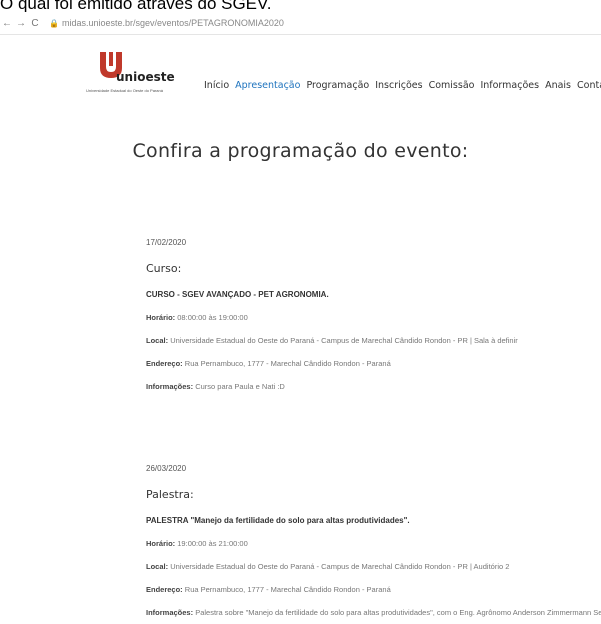 The height and width of the screenshot is (624, 601). Describe the element at coordinates (300, 151) in the screenshot. I see `page-title: Confira a programação do evento:` at that location.